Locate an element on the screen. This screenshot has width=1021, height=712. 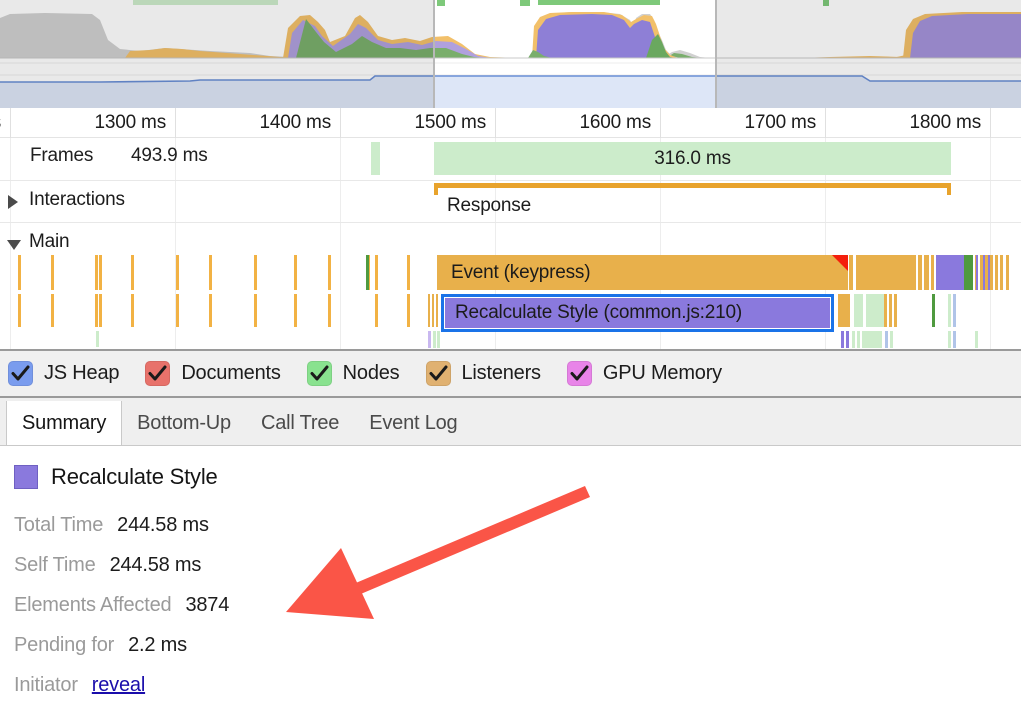
counter-label: GPU Memory is located at coordinates (662, 373).